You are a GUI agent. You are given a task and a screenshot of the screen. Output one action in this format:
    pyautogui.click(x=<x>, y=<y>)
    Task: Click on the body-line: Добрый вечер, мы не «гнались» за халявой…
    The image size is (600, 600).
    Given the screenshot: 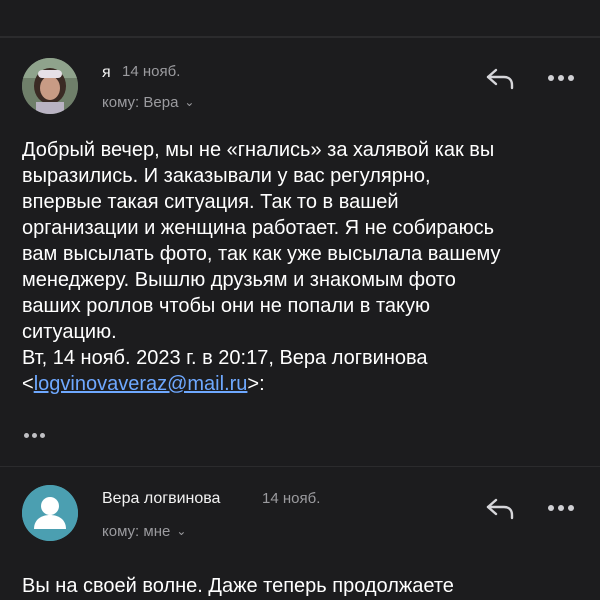 What is the action you would take?
    pyautogui.click(x=258, y=150)
    